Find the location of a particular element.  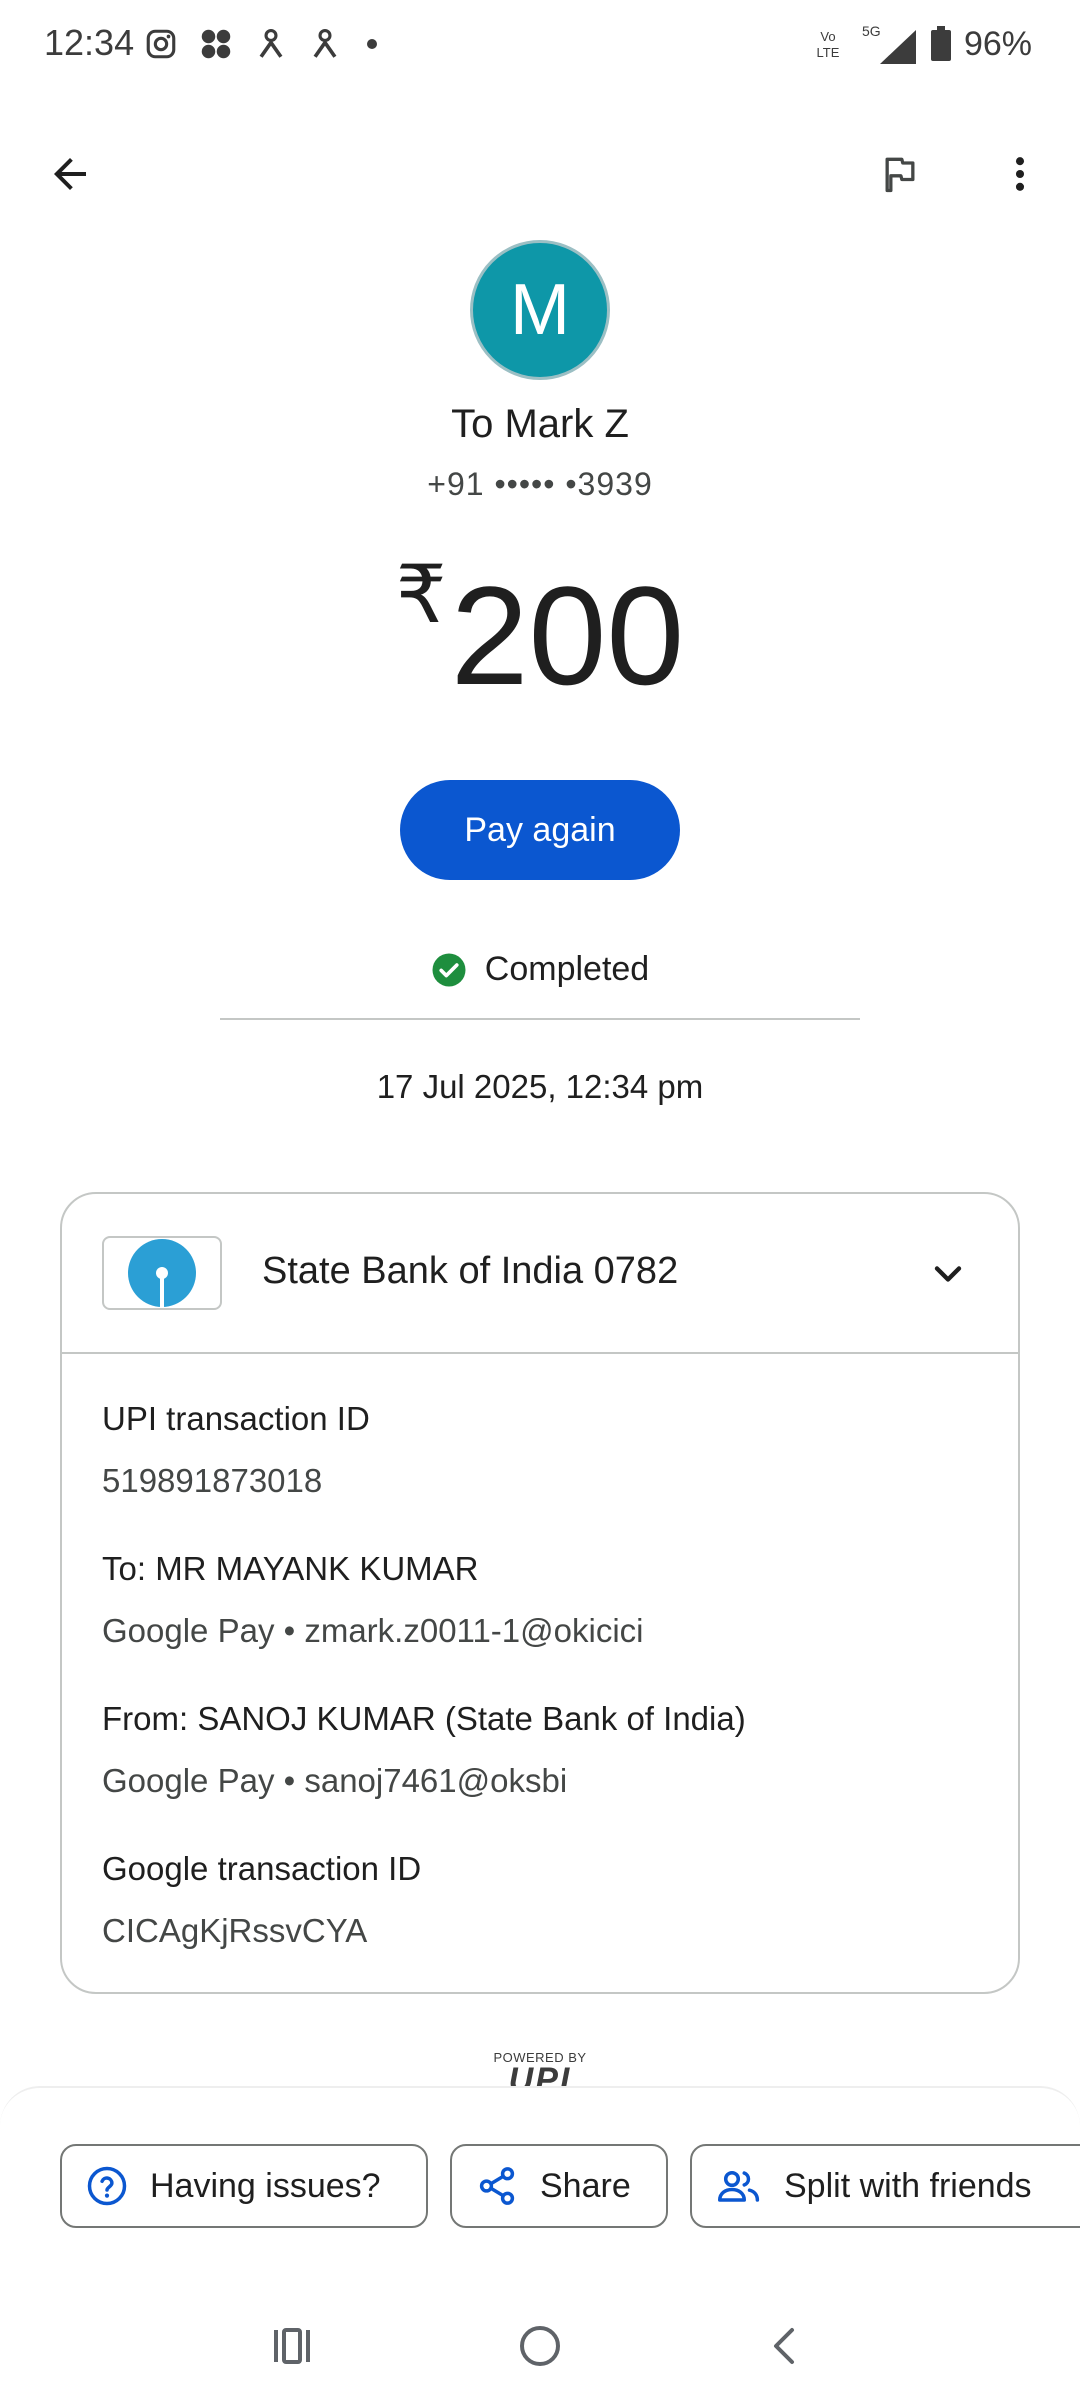

share-button: Share is located at coordinates (559, 2186).